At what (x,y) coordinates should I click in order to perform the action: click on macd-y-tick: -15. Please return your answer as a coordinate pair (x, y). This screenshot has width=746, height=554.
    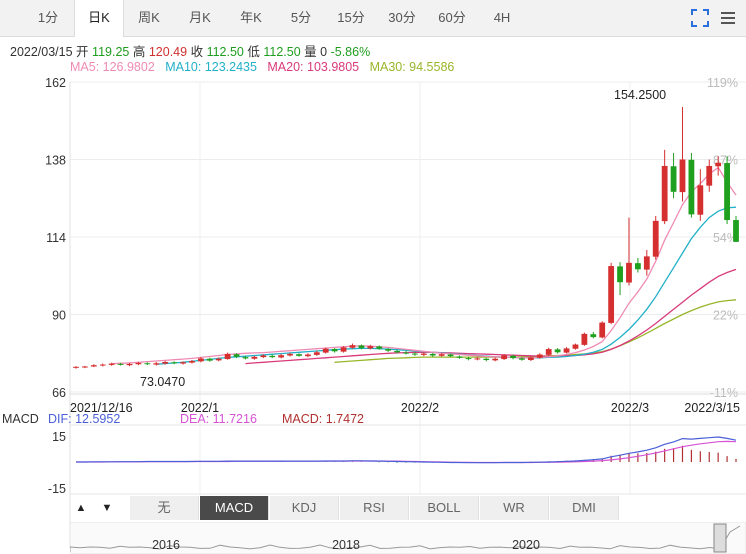
    Looking at the image, I should click on (57, 489).